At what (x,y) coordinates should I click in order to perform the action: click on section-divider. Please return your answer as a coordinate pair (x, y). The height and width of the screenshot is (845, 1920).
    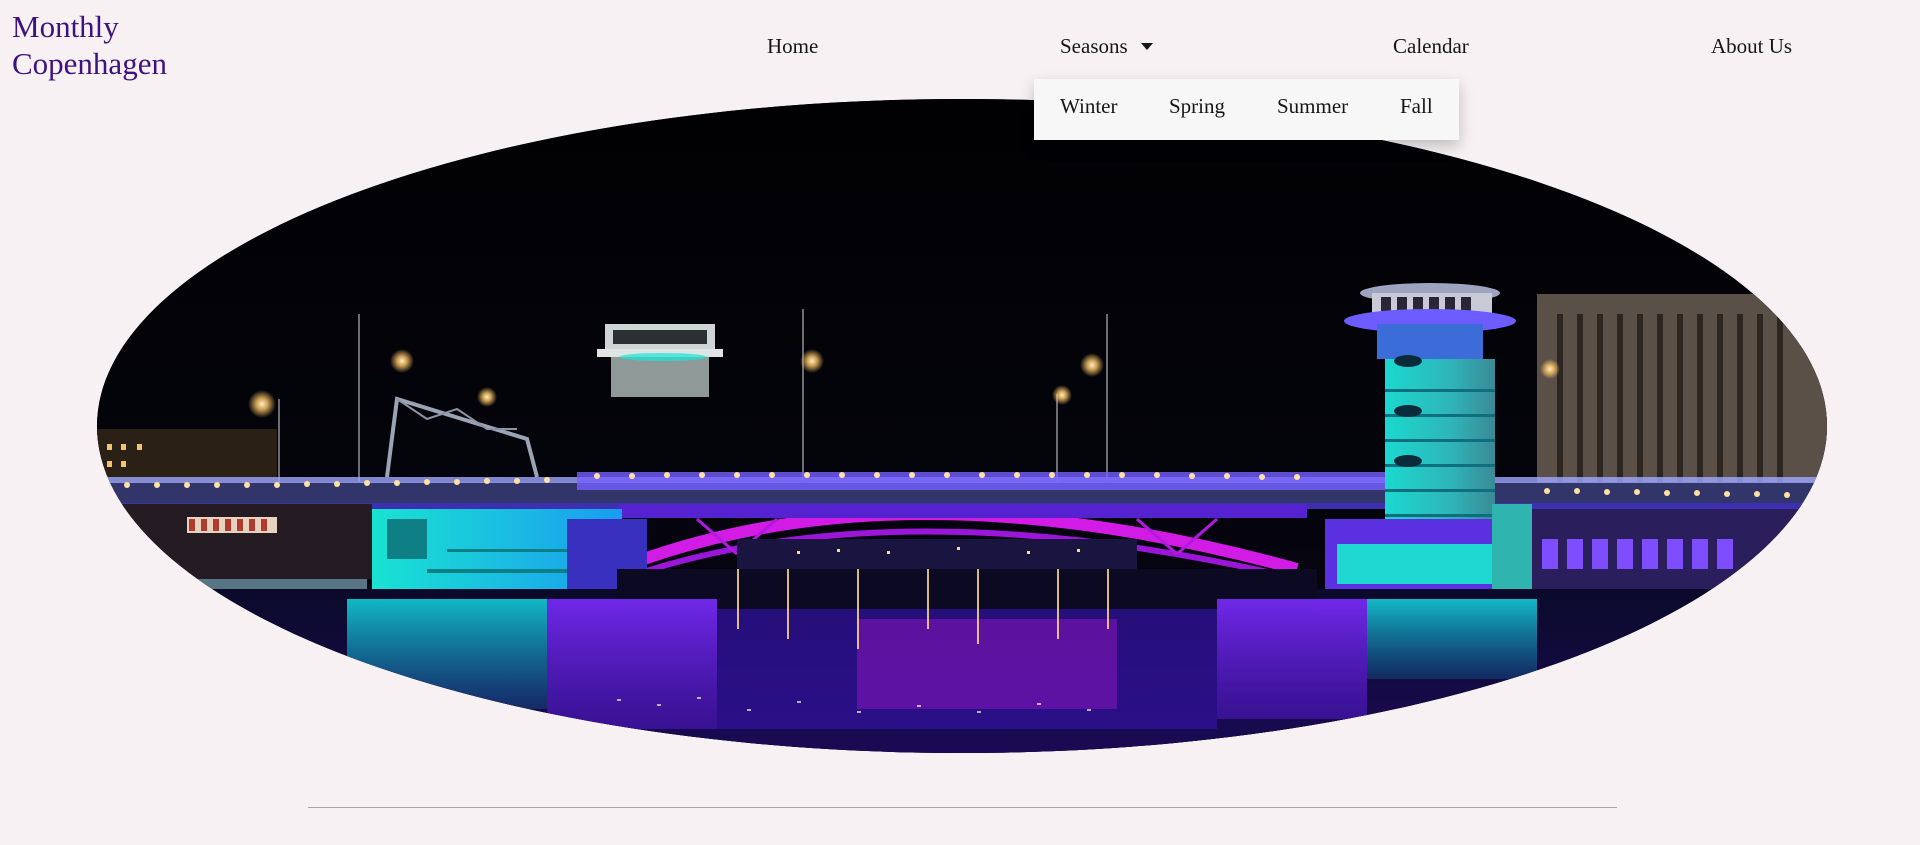
    Looking at the image, I should click on (962, 807).